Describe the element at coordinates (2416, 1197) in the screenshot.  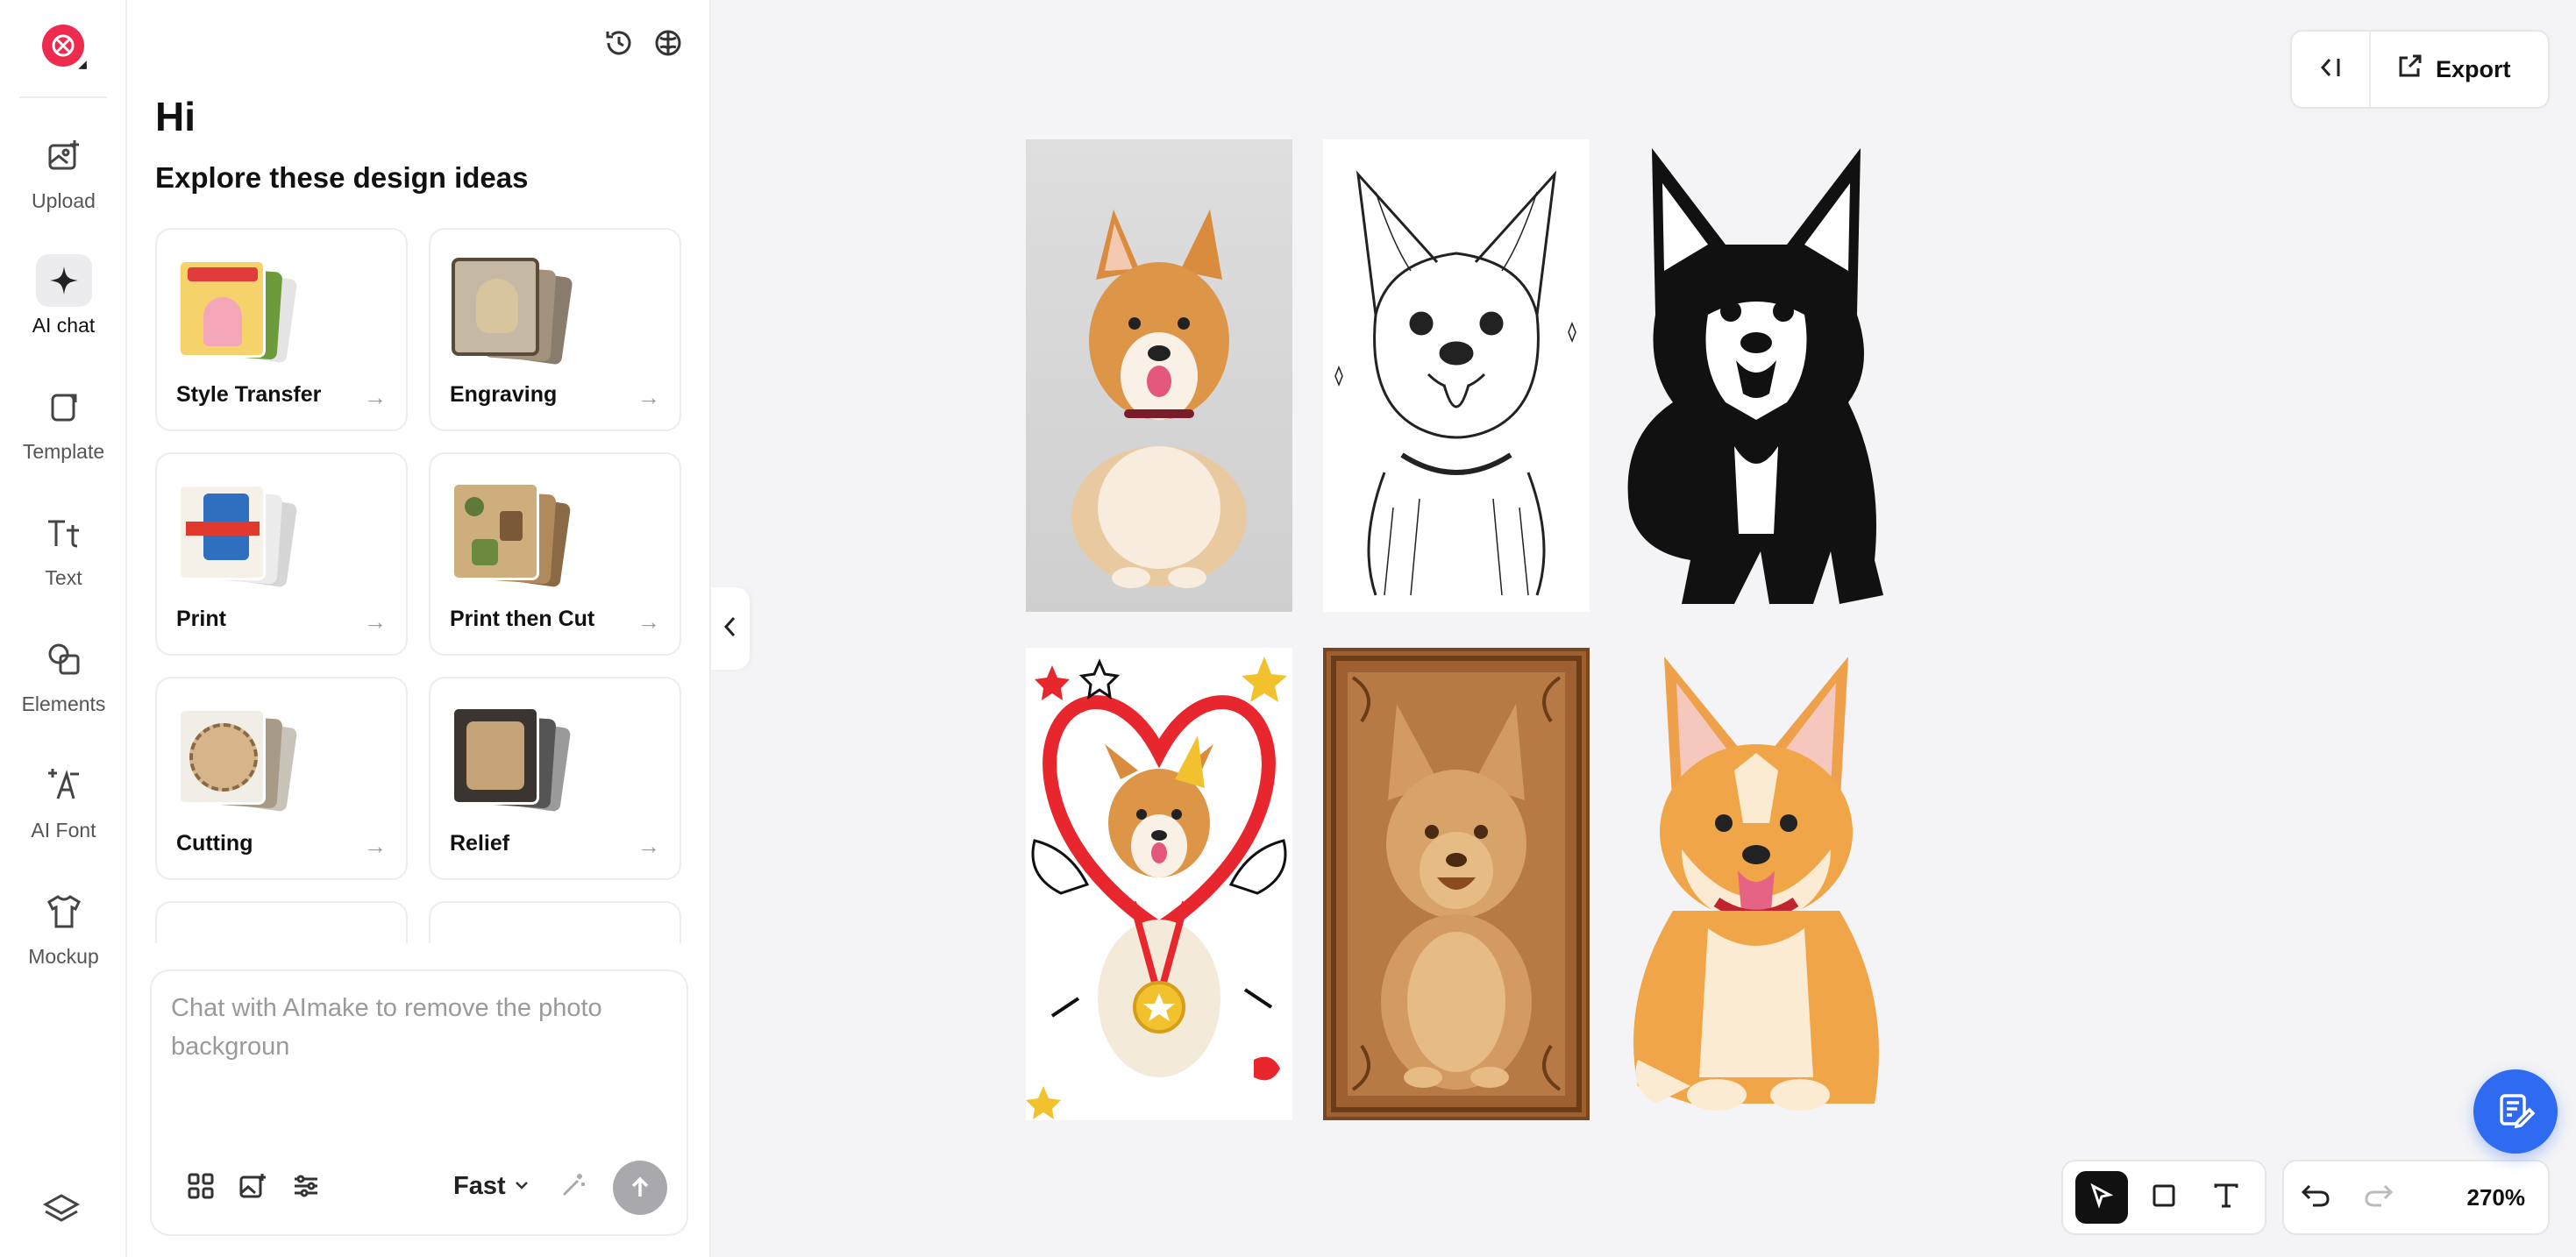
I see `history-controls: 270%` at that location.